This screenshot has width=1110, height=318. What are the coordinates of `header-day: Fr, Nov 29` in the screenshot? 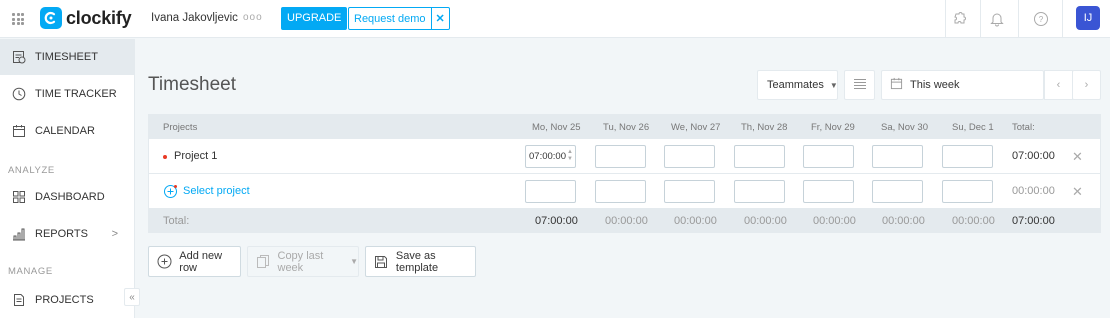 It's located at (833, 127).